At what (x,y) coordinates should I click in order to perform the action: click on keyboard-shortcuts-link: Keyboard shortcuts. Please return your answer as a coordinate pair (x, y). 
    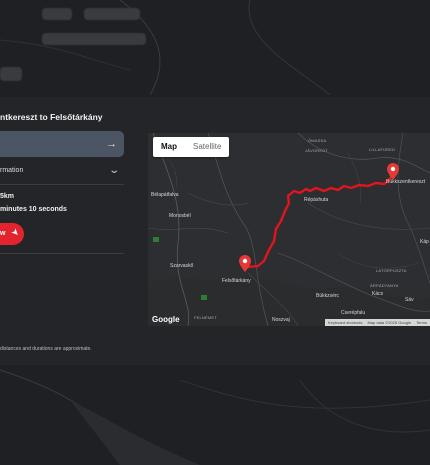
    Looking at the image, I should click on (345, 322).